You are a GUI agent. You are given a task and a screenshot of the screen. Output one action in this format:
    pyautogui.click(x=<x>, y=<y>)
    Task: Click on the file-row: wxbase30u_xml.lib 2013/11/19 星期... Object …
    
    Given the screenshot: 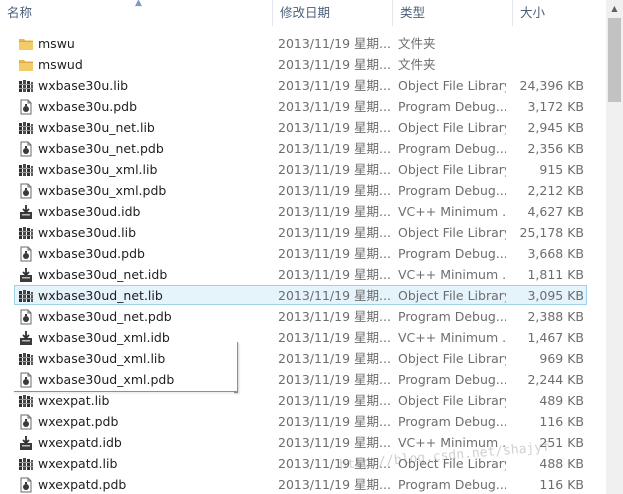 What is the action you would take?
    pyautogui.click(x=303, y=169)
    